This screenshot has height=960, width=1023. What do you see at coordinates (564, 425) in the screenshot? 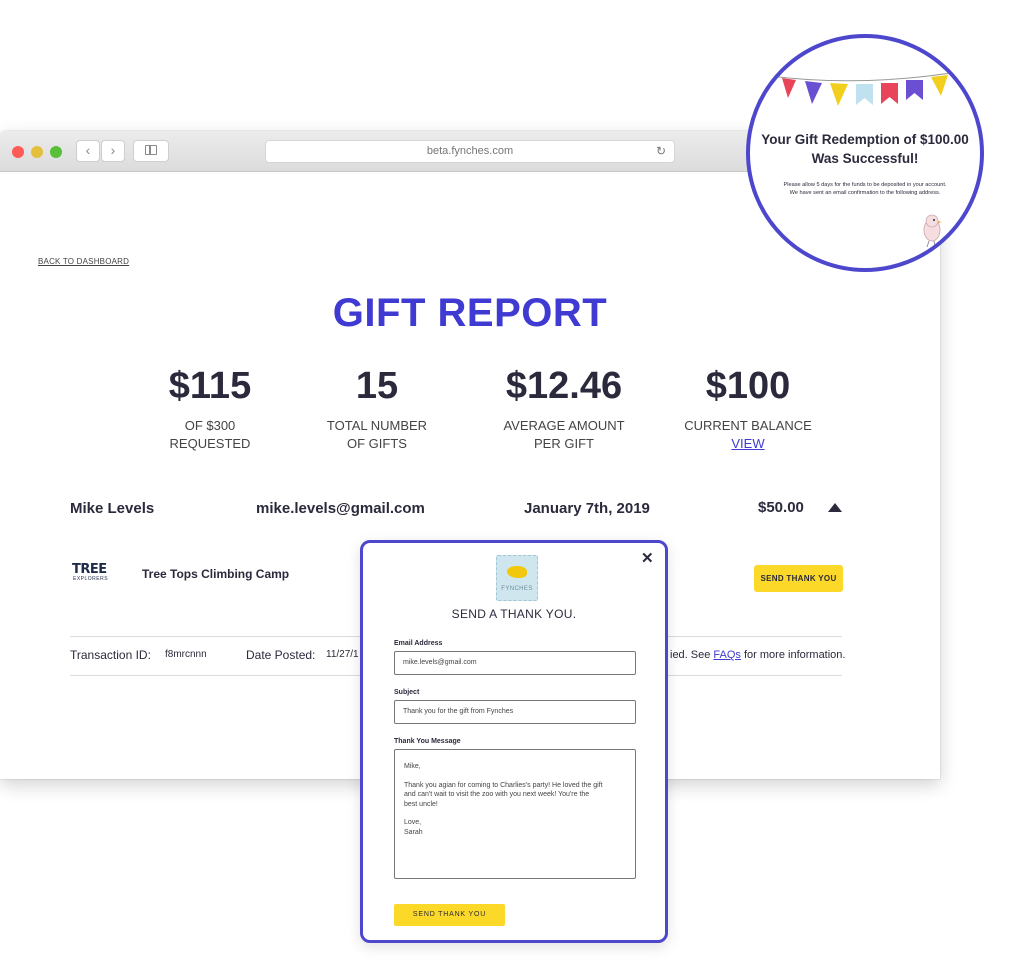
I see `stat-label: AVERAGE AMOUNT` at bounding box center [564, 425].